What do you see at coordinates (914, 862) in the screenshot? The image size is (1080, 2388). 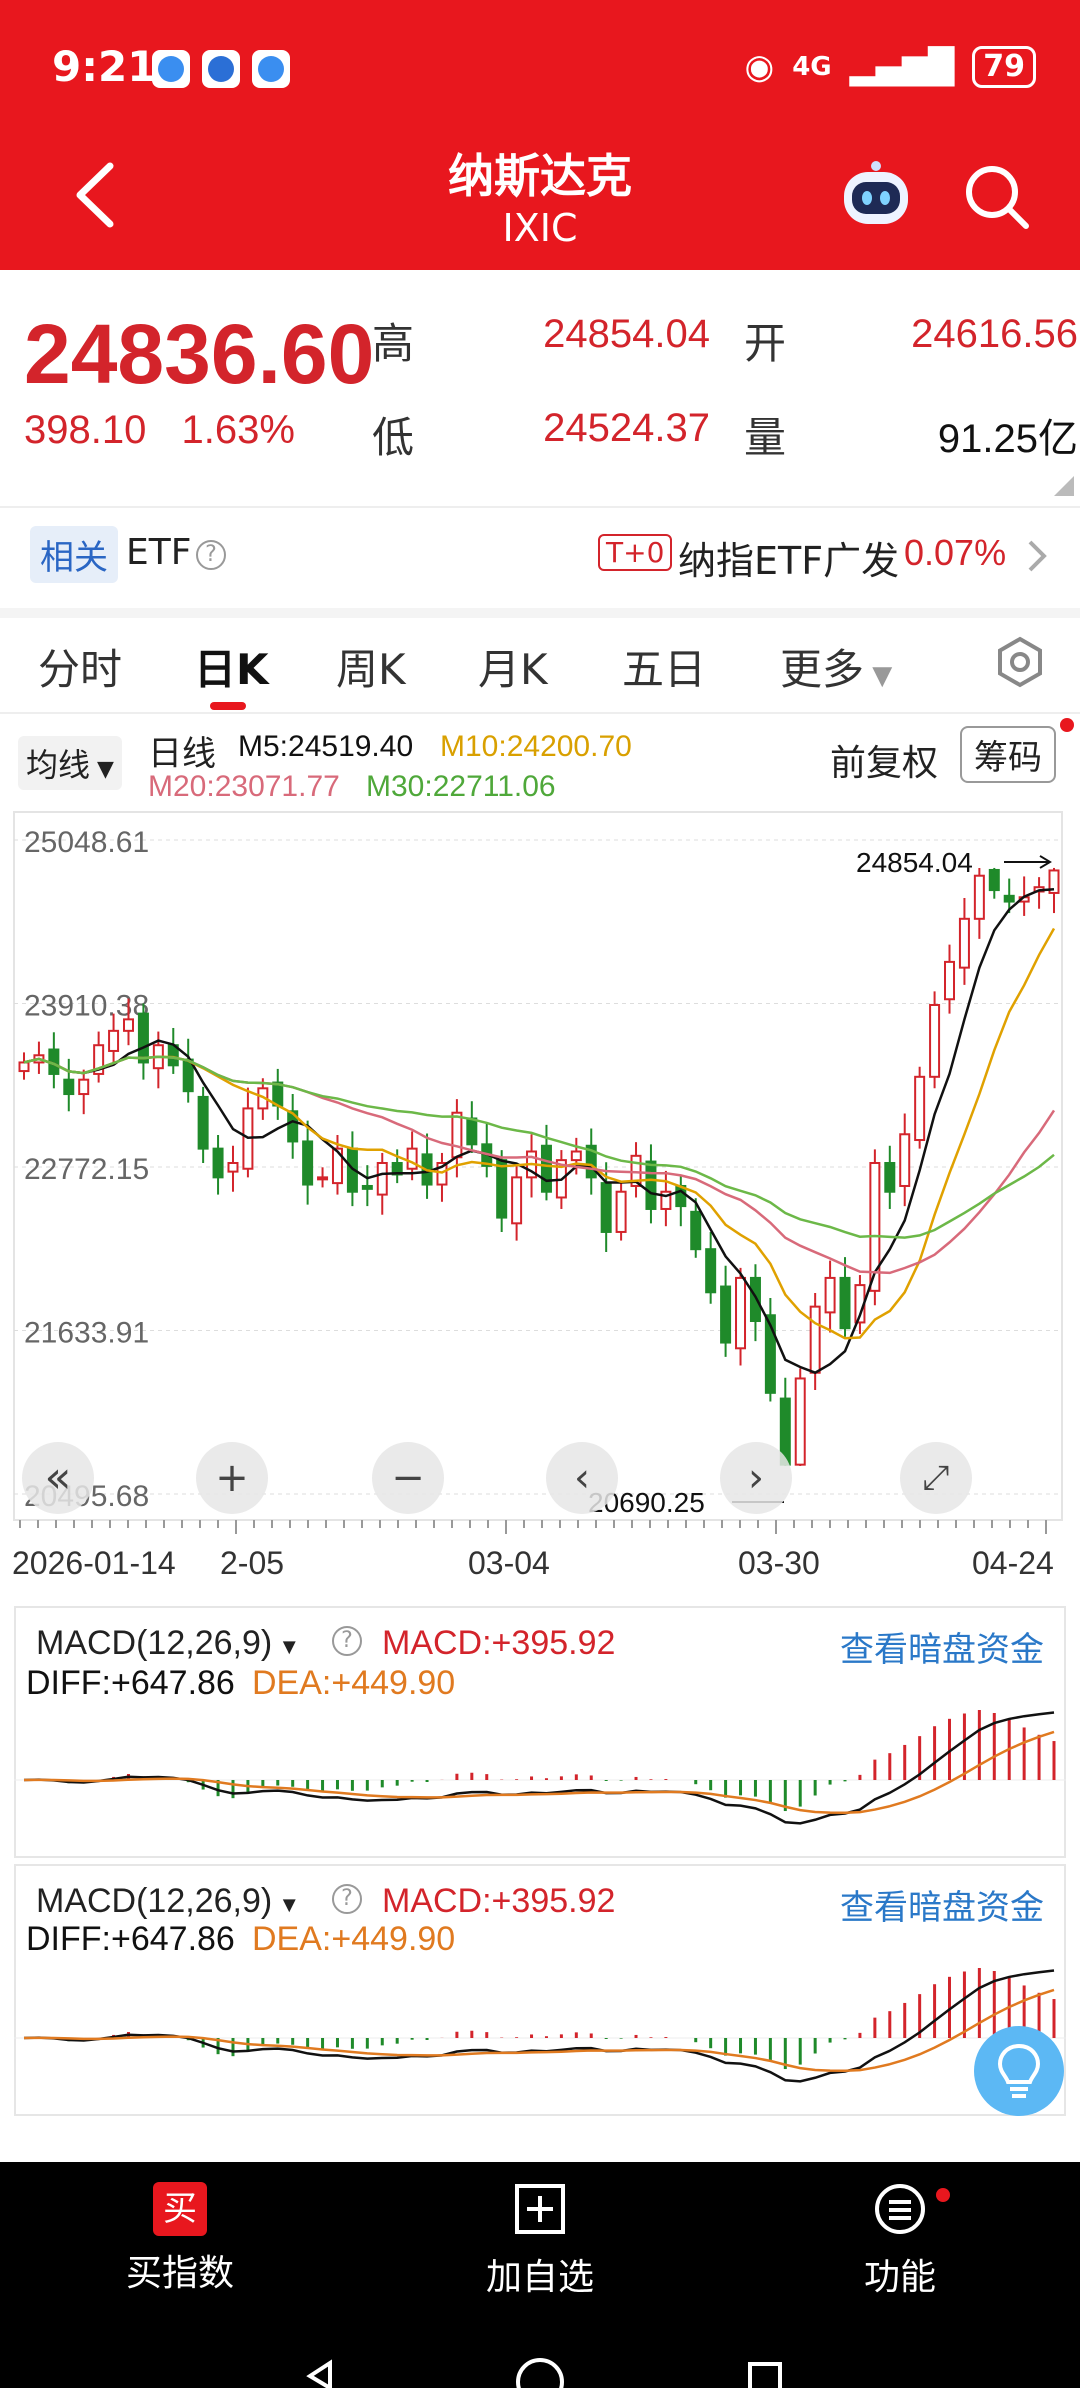 I see `high-marker: 24854.04` at bounding box center [914, 862].